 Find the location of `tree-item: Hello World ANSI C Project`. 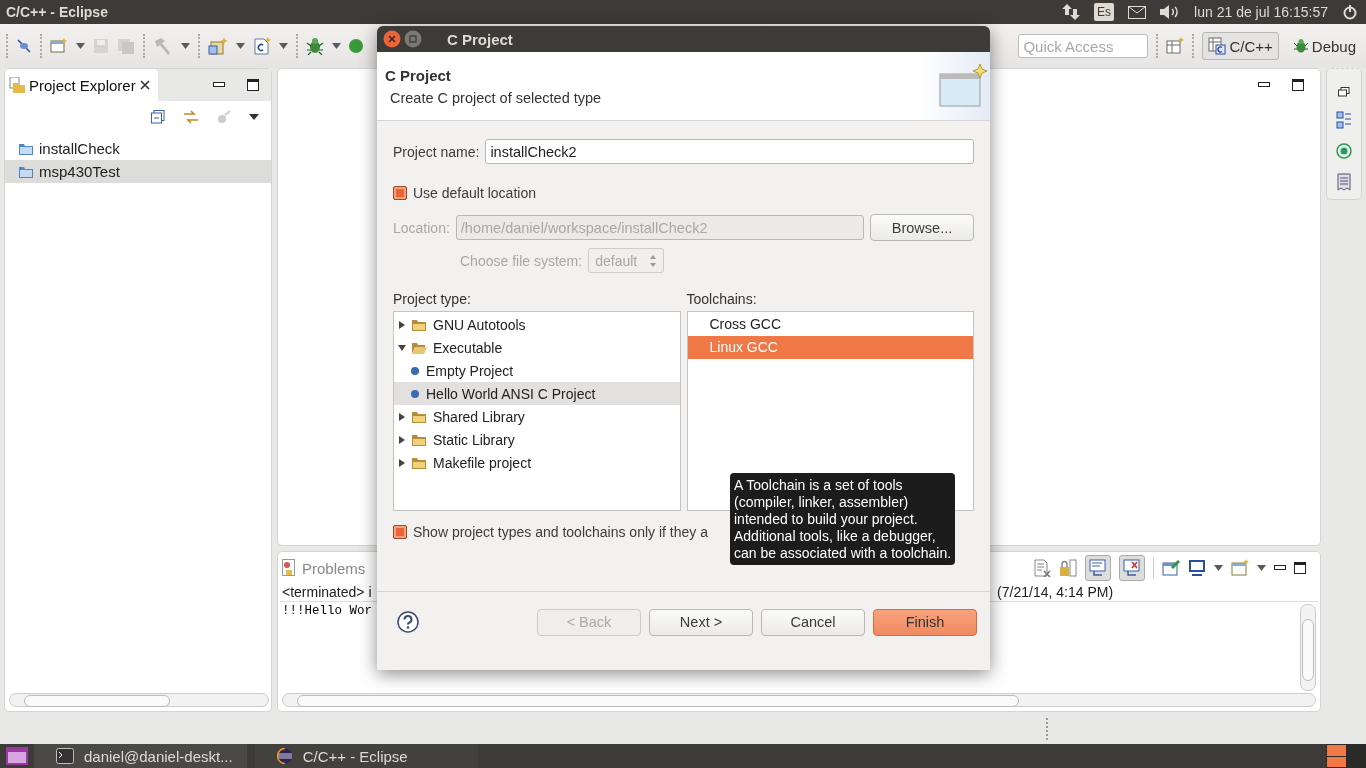

tree-item: Hello World ANSI C Project is located at coordinates (537, 393).